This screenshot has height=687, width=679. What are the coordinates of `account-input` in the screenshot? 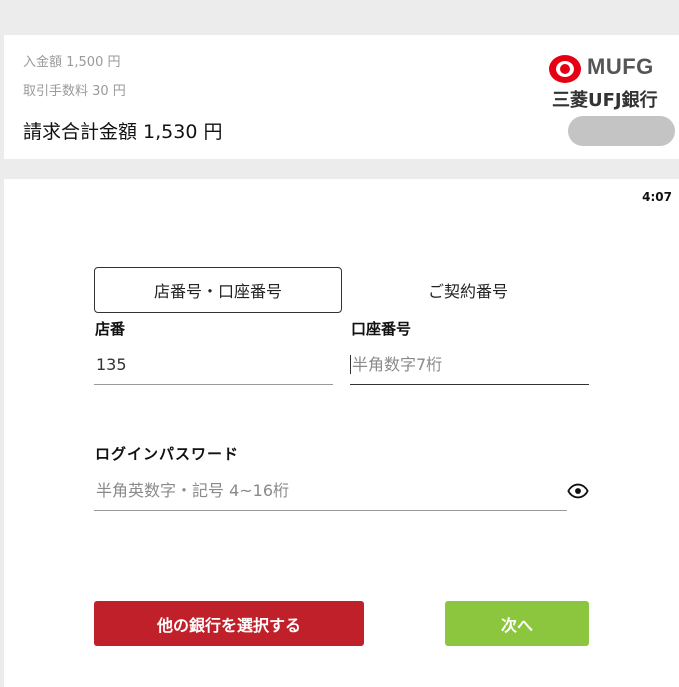 It's located at (469, 364).